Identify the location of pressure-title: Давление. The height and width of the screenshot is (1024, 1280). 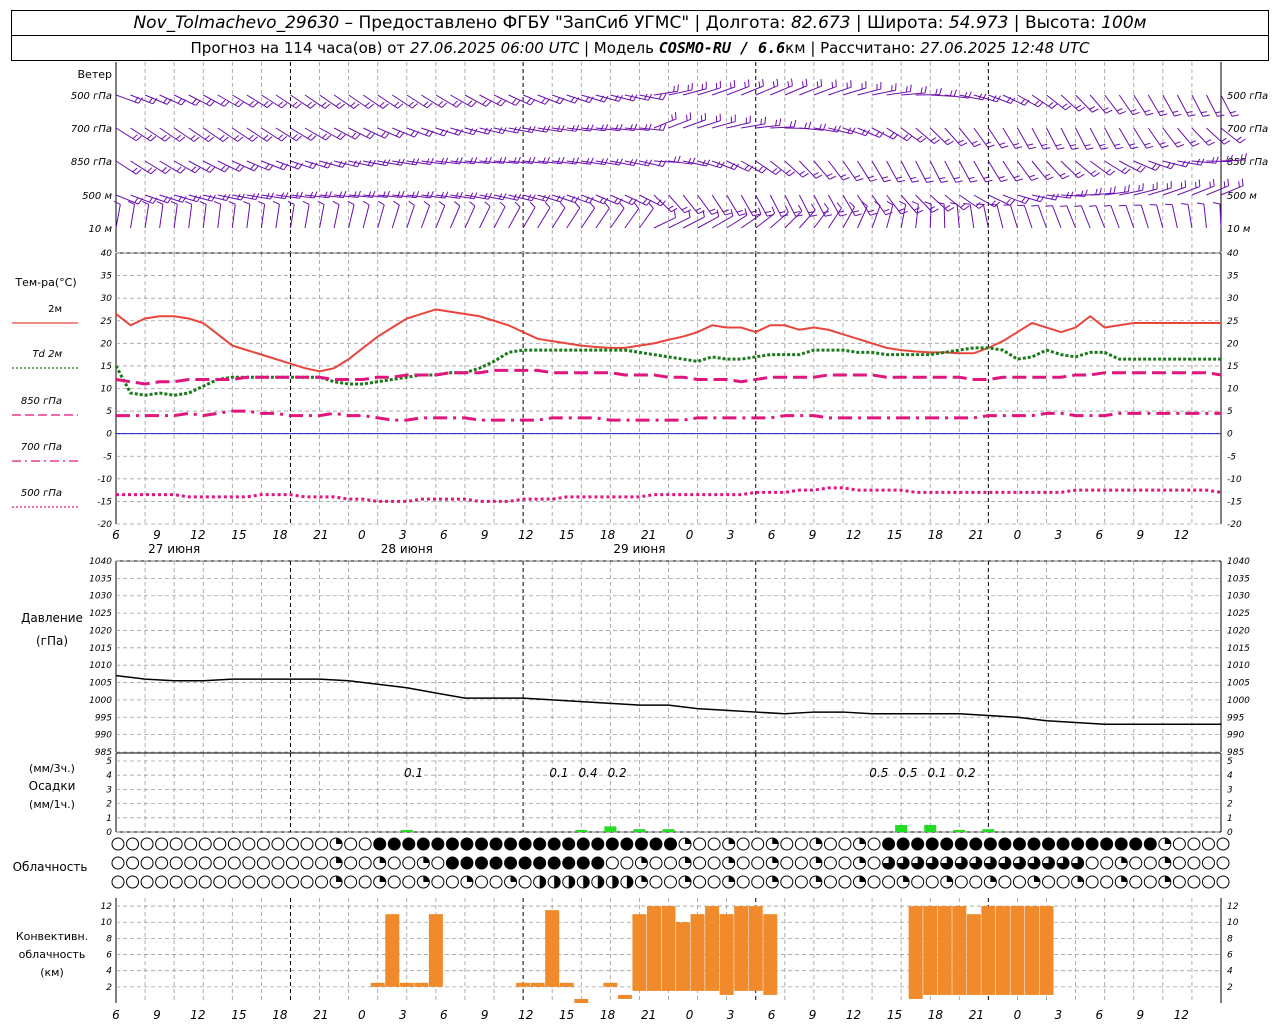
(52, 618).